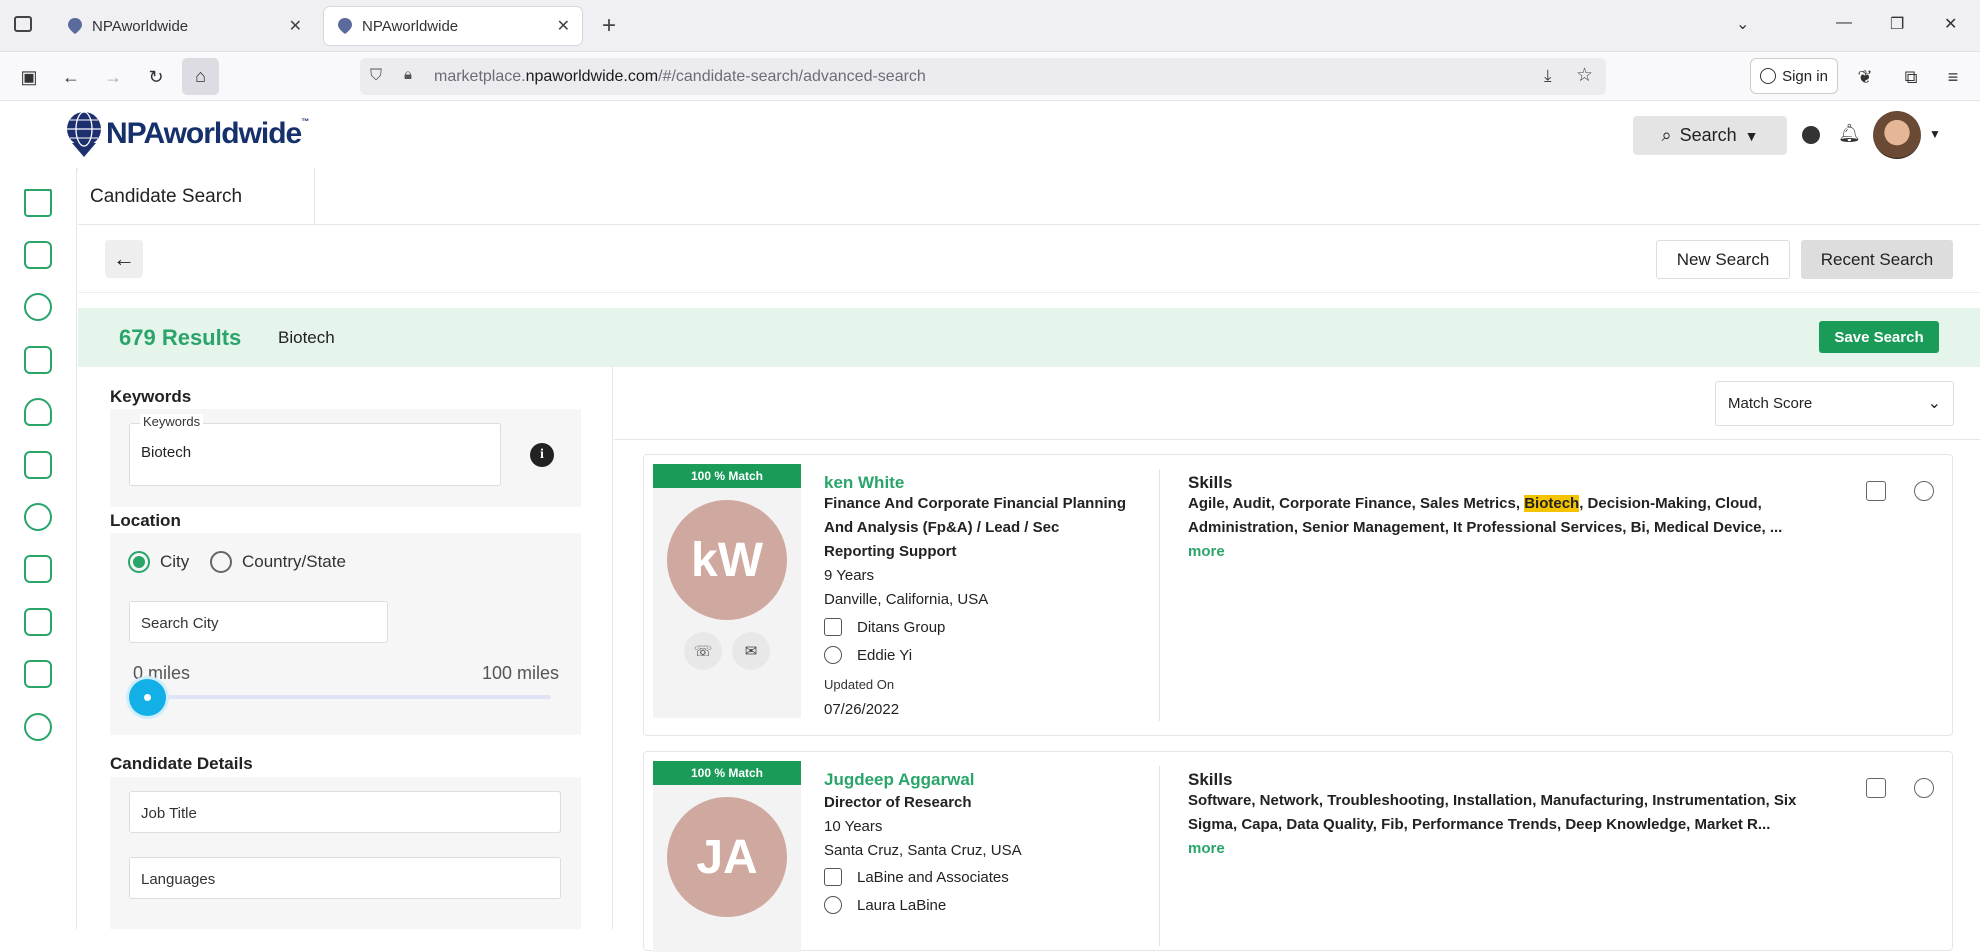 The height and width of the screenshot is (952, 1980). I want to click on radio-city: City, so click(158, 562).